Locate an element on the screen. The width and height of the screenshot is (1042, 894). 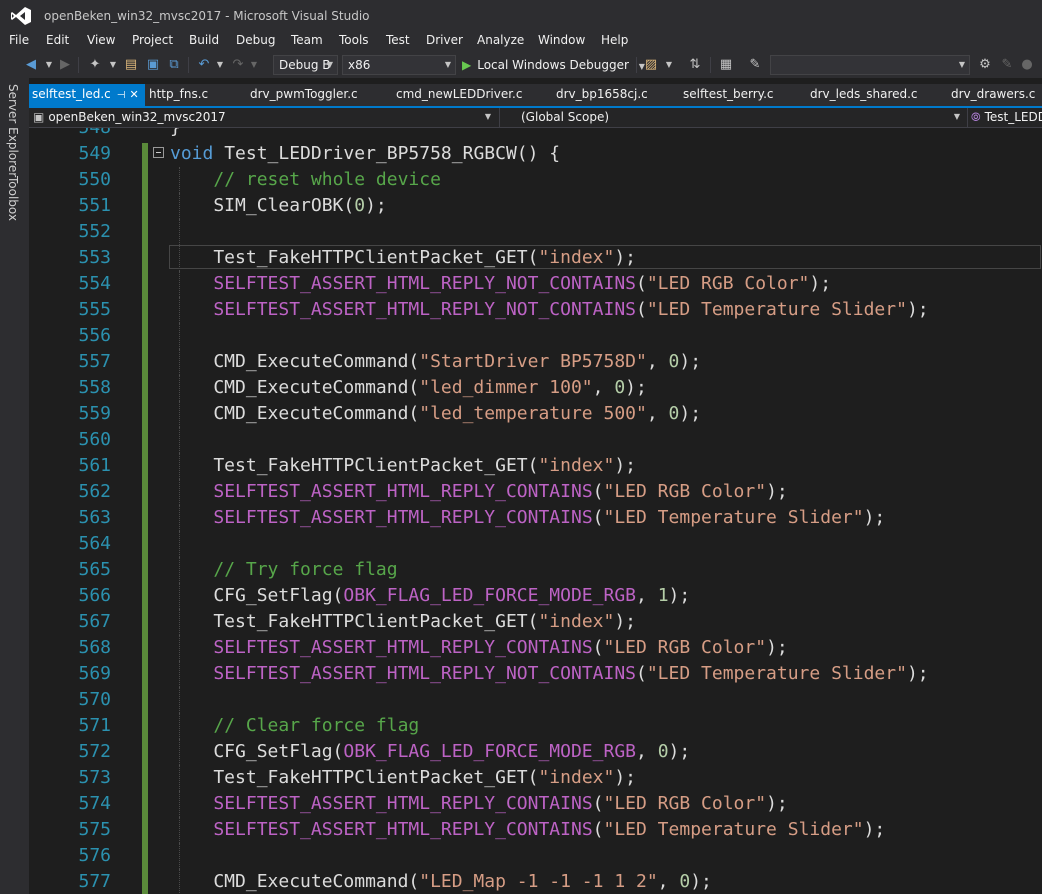
code-line: 551 SIM_ClearOBK(0); is located at coordinates (535, 206).